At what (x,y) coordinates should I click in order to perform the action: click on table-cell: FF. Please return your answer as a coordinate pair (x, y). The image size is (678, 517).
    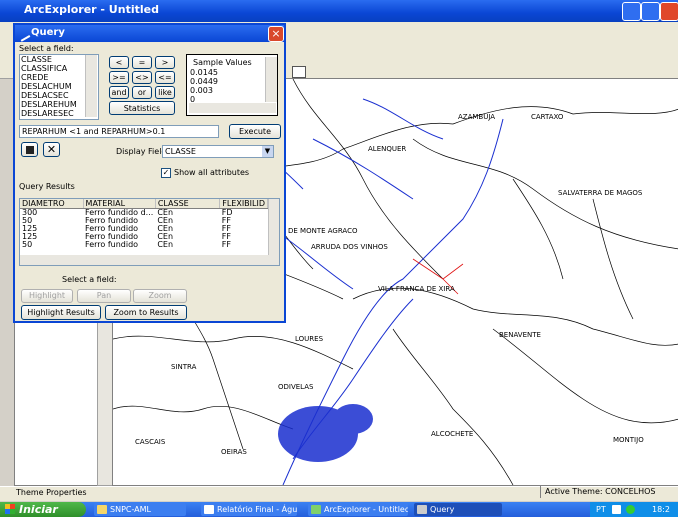
    Looking at the image, I should click on (226, 244).